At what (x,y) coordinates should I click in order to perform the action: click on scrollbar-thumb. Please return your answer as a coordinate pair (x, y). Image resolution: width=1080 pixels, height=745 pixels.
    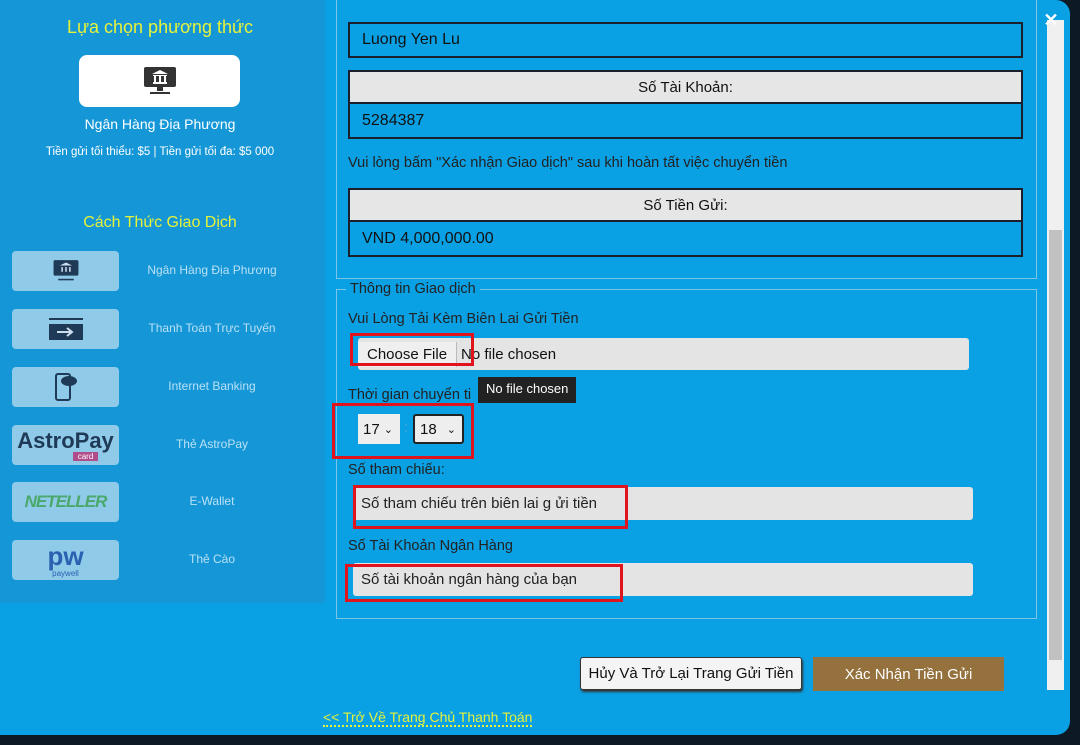
    Looking at the image, I should click on (1055, 445).